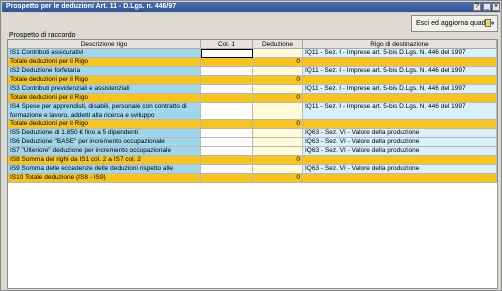 The height and width of the screenshot is (291, 502). Describe the element at coordinates (104, 44) in the screenshot. I see `column-header-desc: Descrizione rigo` at that location.